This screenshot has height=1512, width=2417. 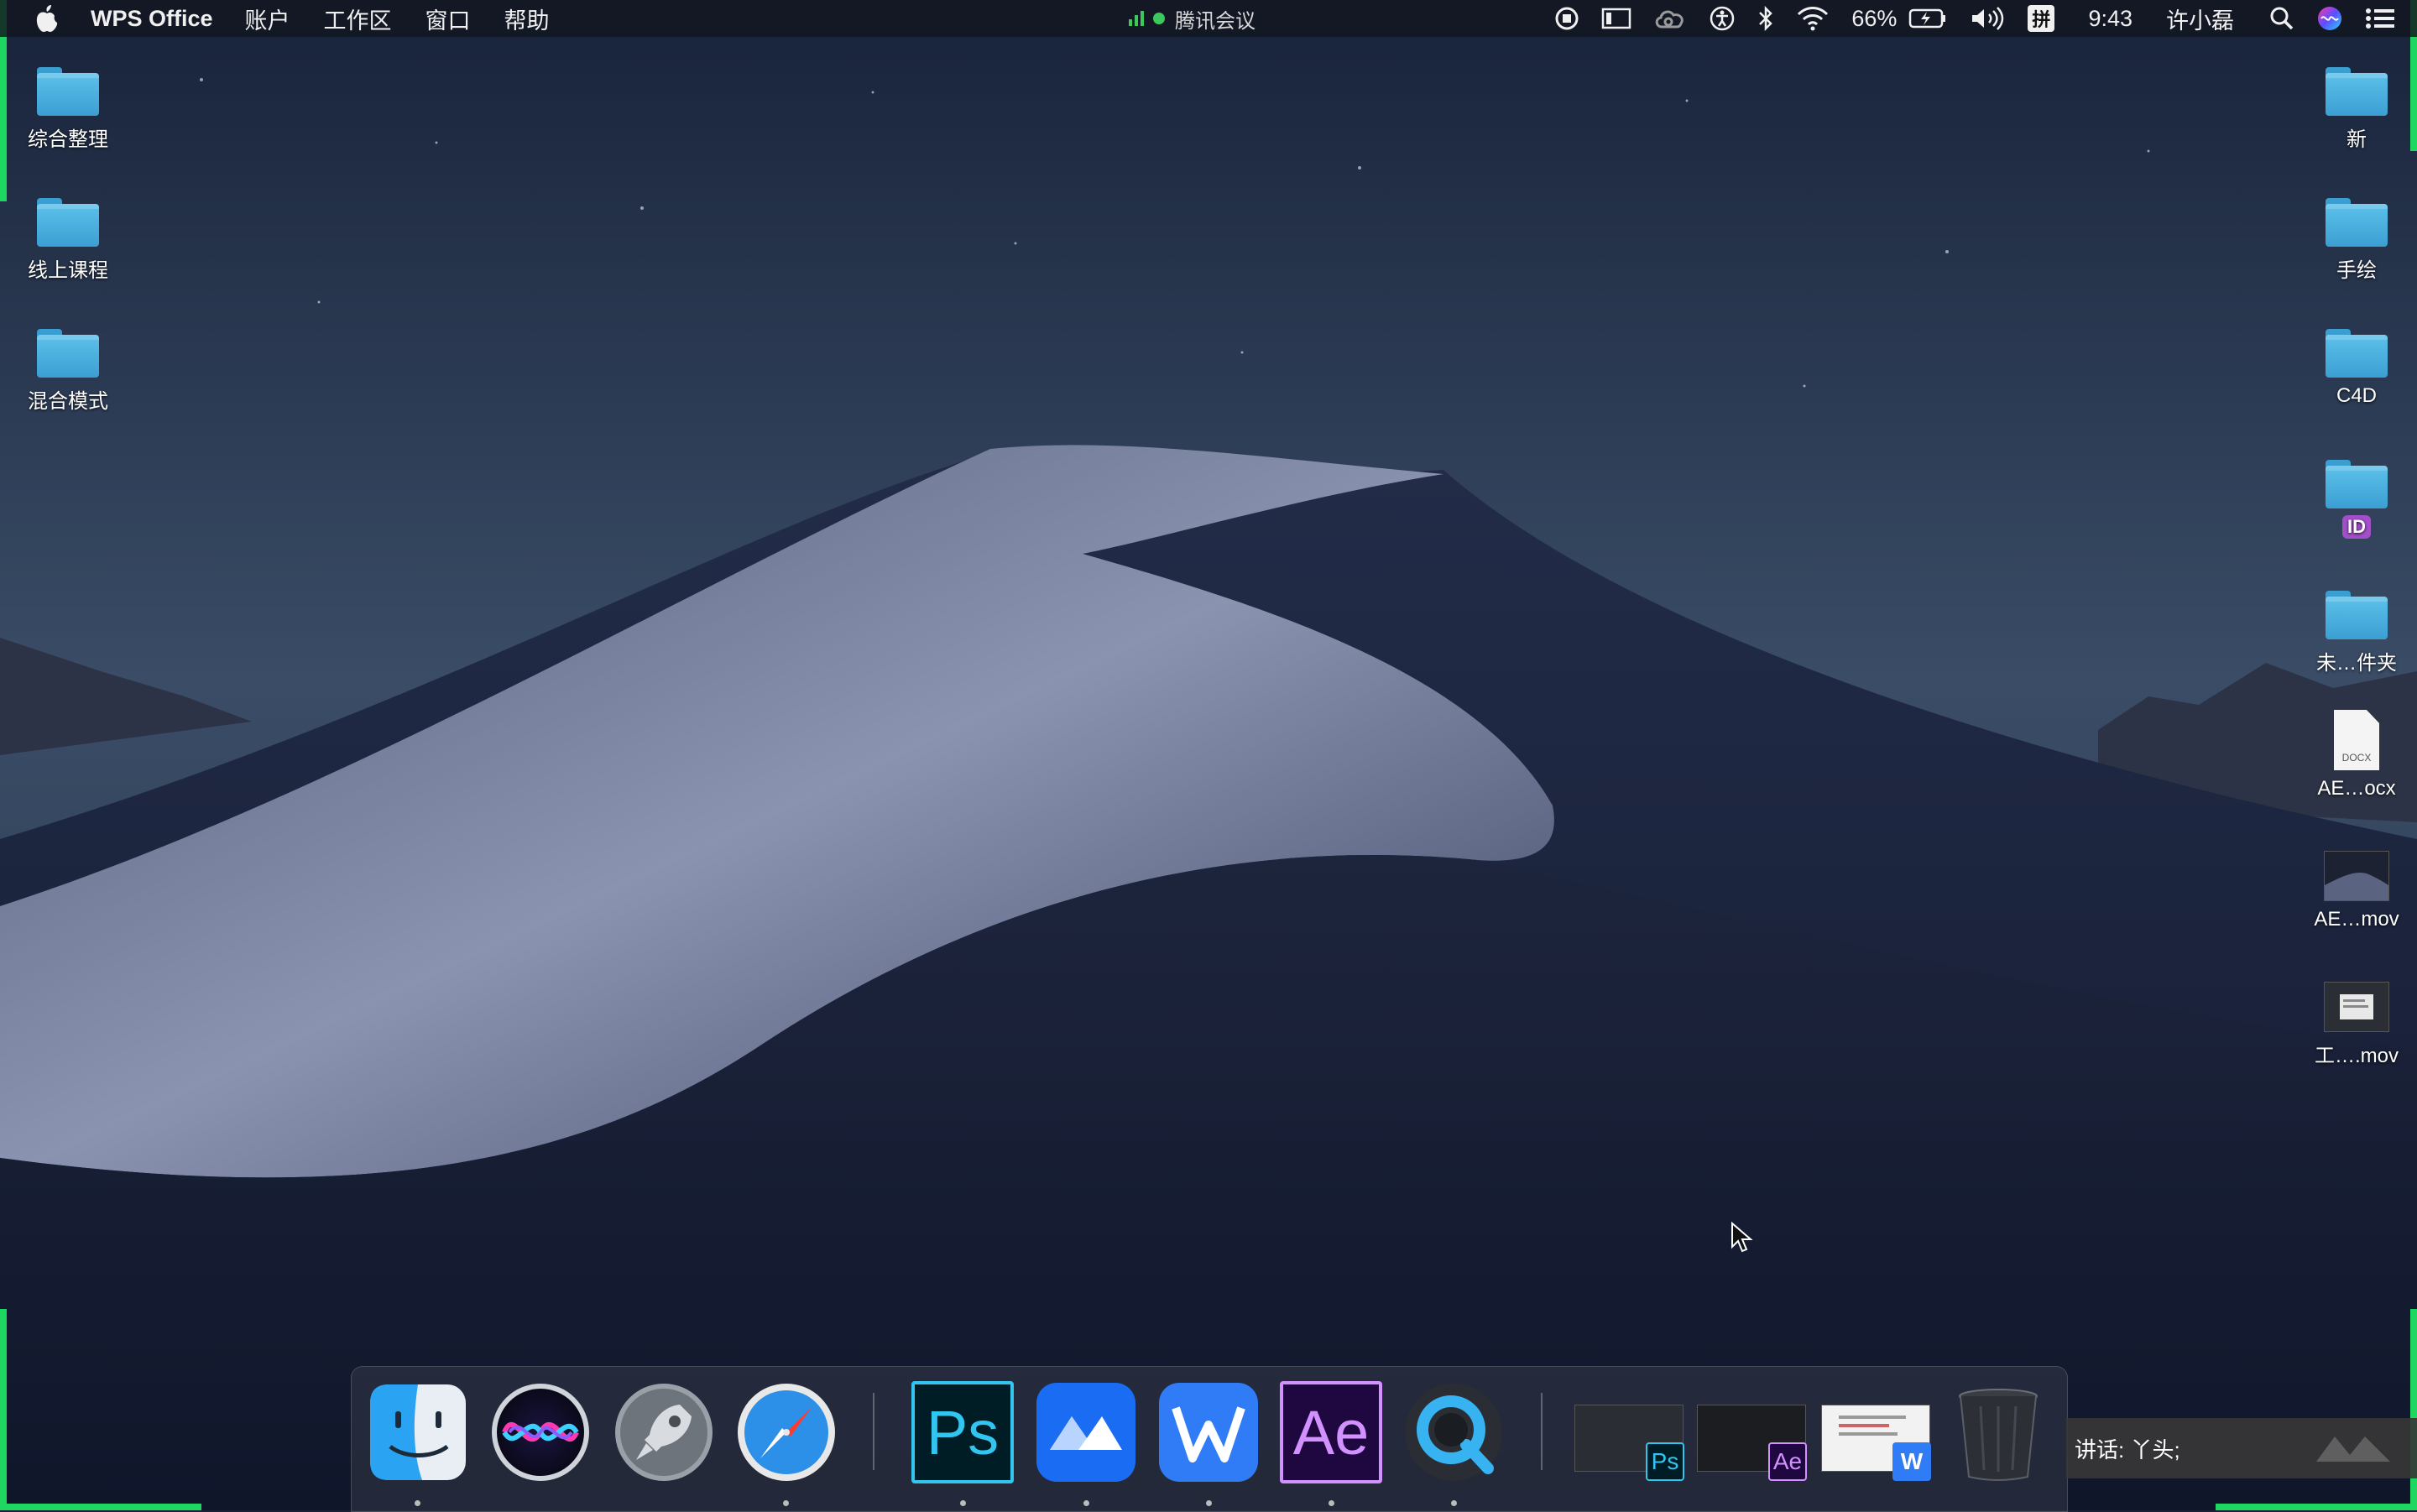 I want to click on tencent-meeting-status: 腾讯会议, so click(x=1192, y=18).